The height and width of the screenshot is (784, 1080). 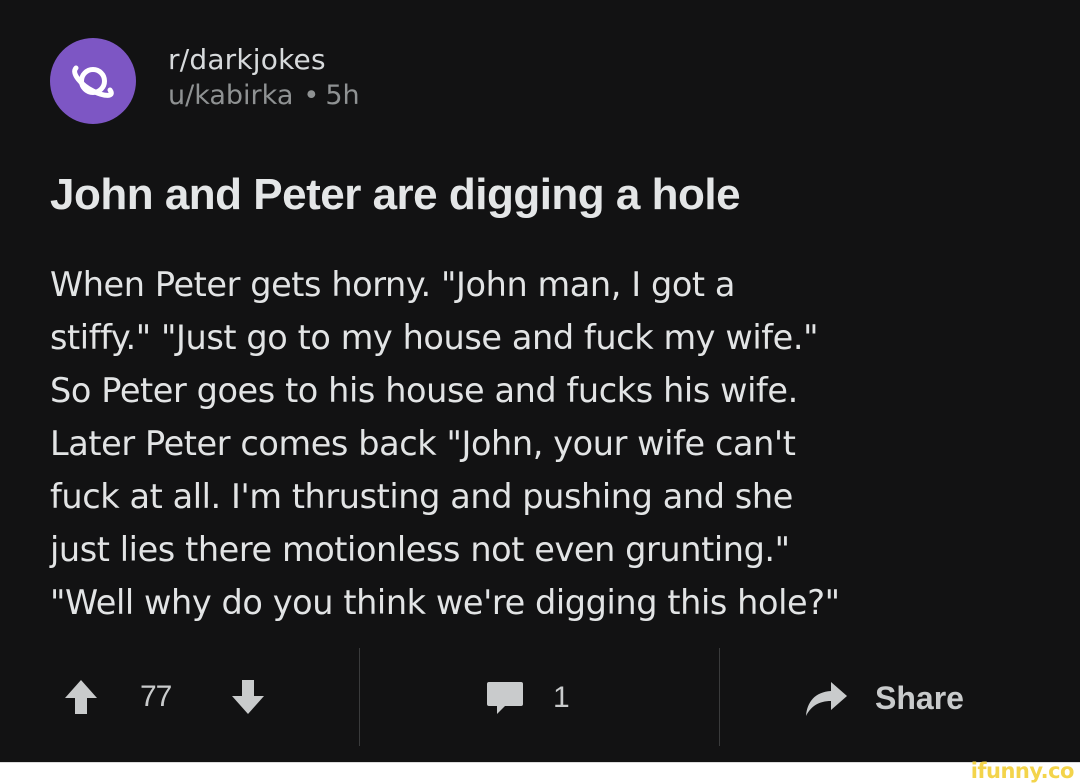 What do you see at coordinates (826, 699) in the screenshot?
I see `share-arrow-icon` at bounding box center [826, 699].